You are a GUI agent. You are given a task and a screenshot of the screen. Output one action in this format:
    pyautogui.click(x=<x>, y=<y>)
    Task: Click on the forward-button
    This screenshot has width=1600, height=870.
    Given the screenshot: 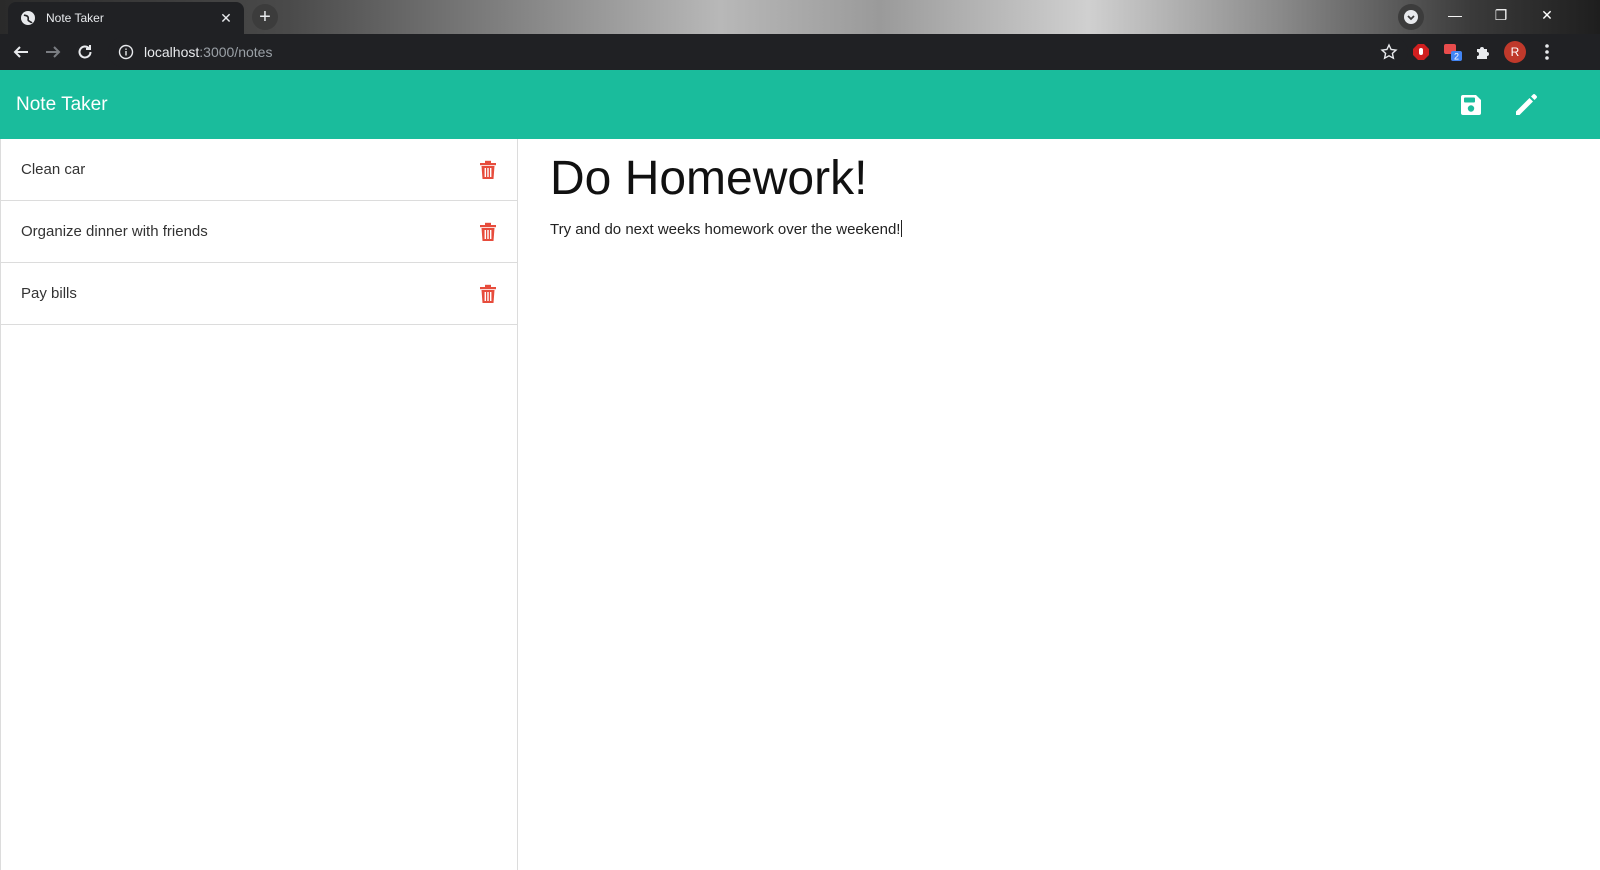 What is the action you would take?
    pyautogui.click(x=53, y=52)
    